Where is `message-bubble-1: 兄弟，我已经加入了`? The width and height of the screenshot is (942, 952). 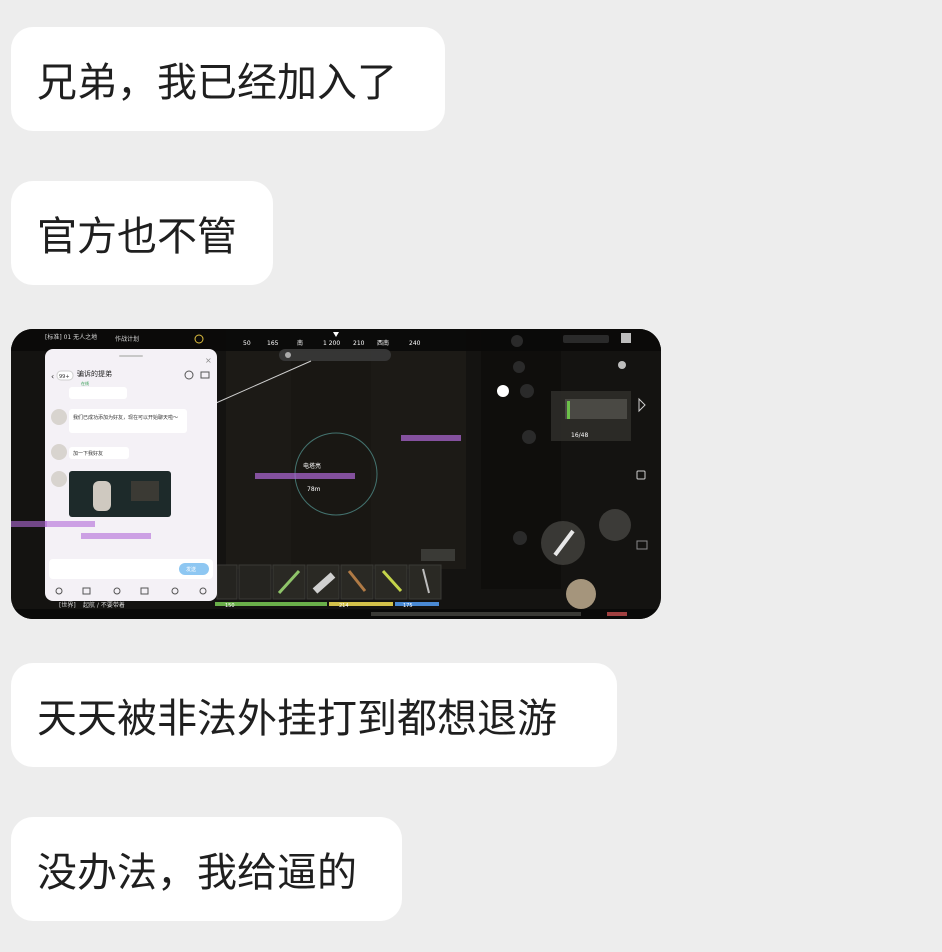 message-bubble-1: 兄弟，我已经加入了 is located at coordinates (228, 79).